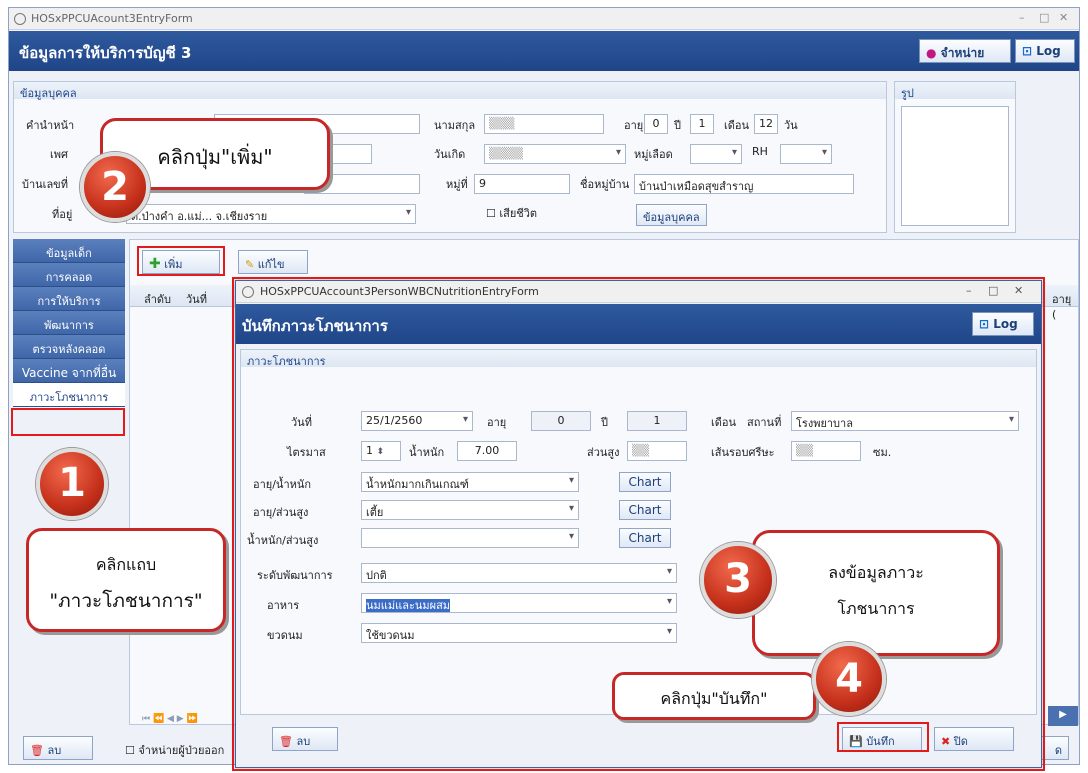 This screenshot has height=773, width=1088. What do you see at coordinates (271, 214) in the screenshot?
I see `address-field: ต.ป่างคำ อ.แม่... จ.เชียงราย` at bounding box center [271, 214].